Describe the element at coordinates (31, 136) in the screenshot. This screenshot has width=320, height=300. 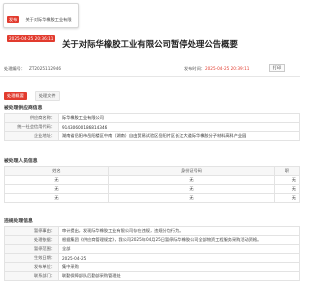
I see `address-label: 企业地址：` at that location.